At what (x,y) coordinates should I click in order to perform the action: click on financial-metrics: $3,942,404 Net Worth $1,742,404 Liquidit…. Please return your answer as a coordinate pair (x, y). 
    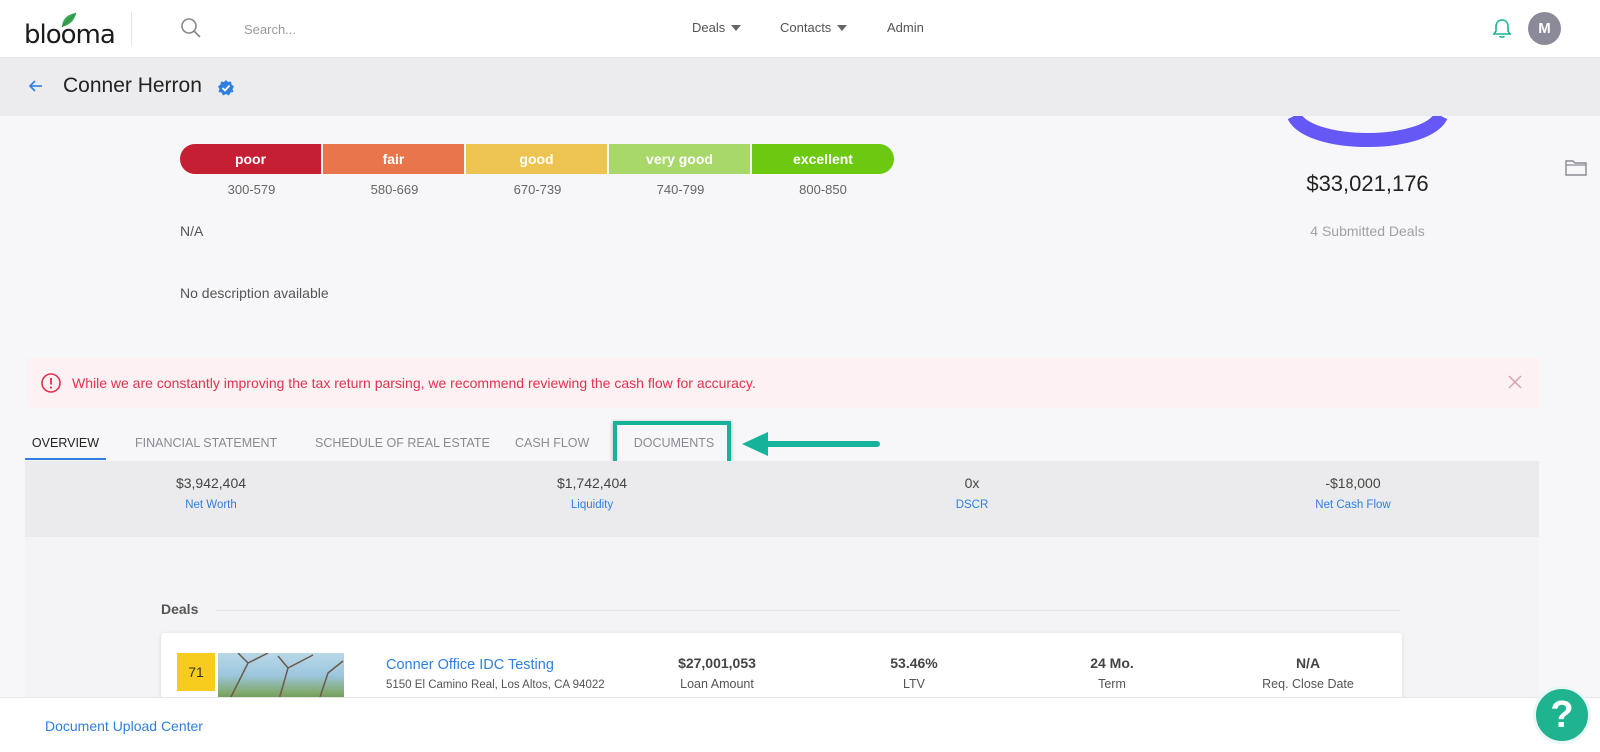
    Looking at the image, I should click on (782, 499).